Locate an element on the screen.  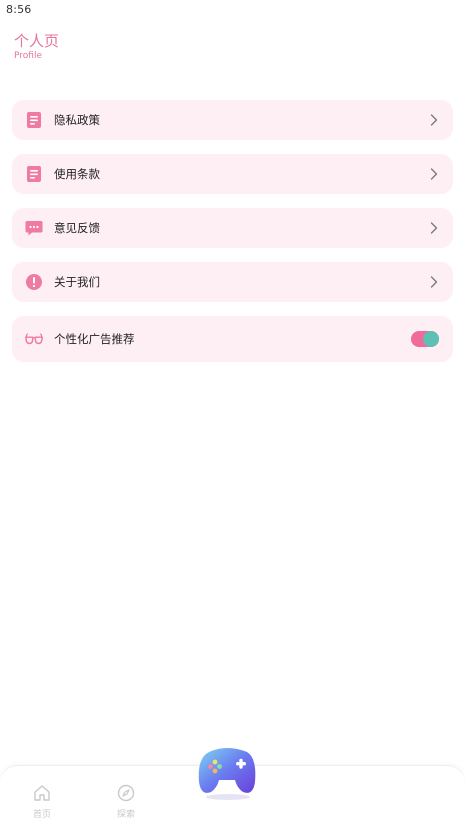
center-game-button is located at coordinates (227, 772).